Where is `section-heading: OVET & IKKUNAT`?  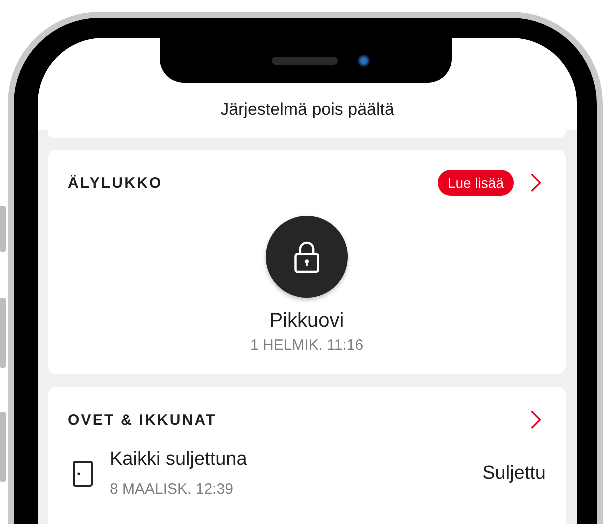
section-heading: OVET & IKKUNAT is located at coordinates (142, 420).